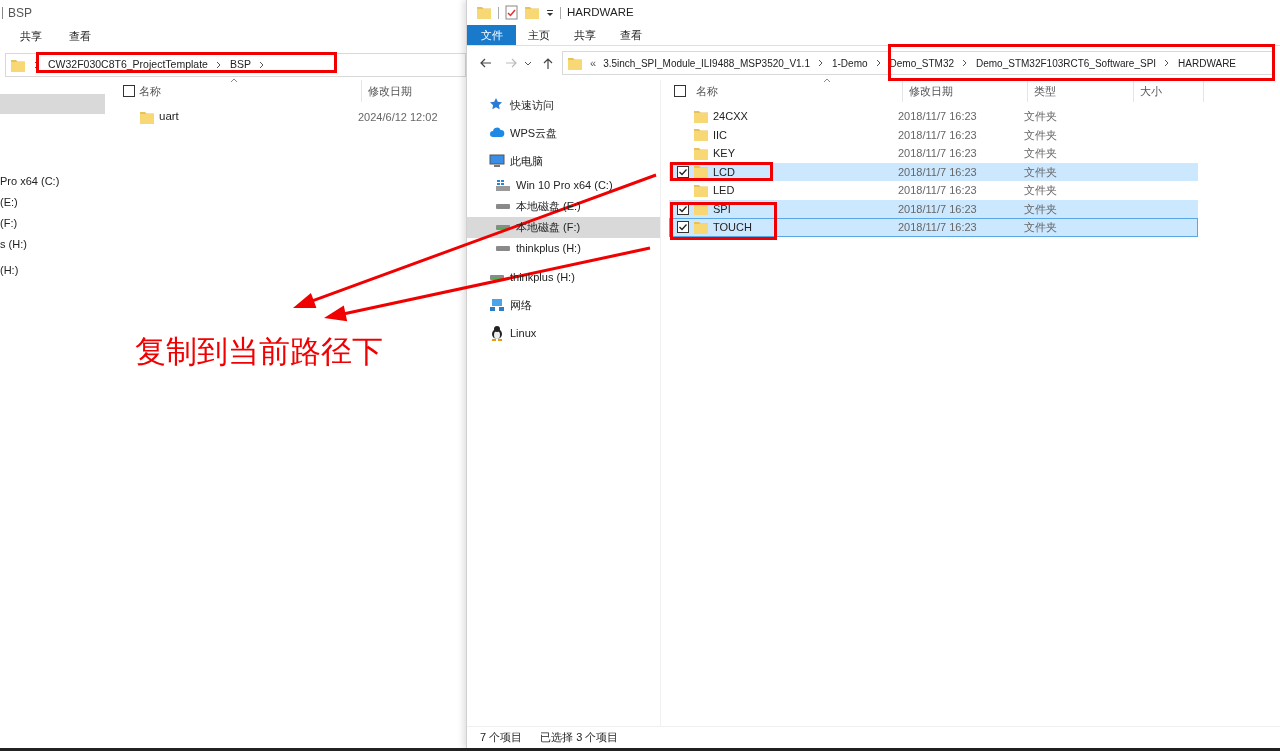  I want to click on selection-count: 已选择 3 个项目, so click(579, 738).